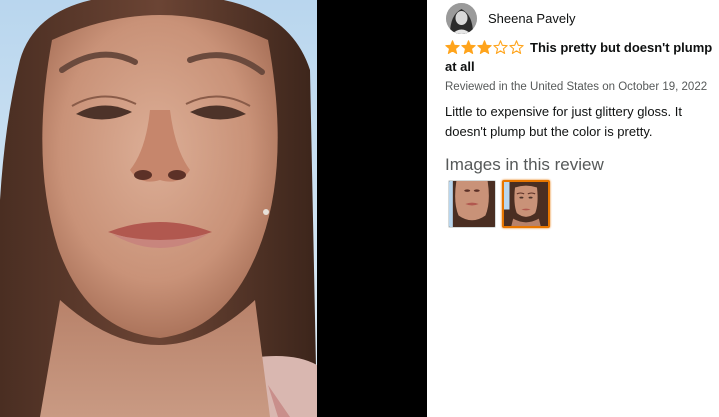 This screenshot has height=417, width=719. Describe the element at coordinates (531, 19) in the screenshot. I see `reviewer-name: Sheena Pavely` at that location.